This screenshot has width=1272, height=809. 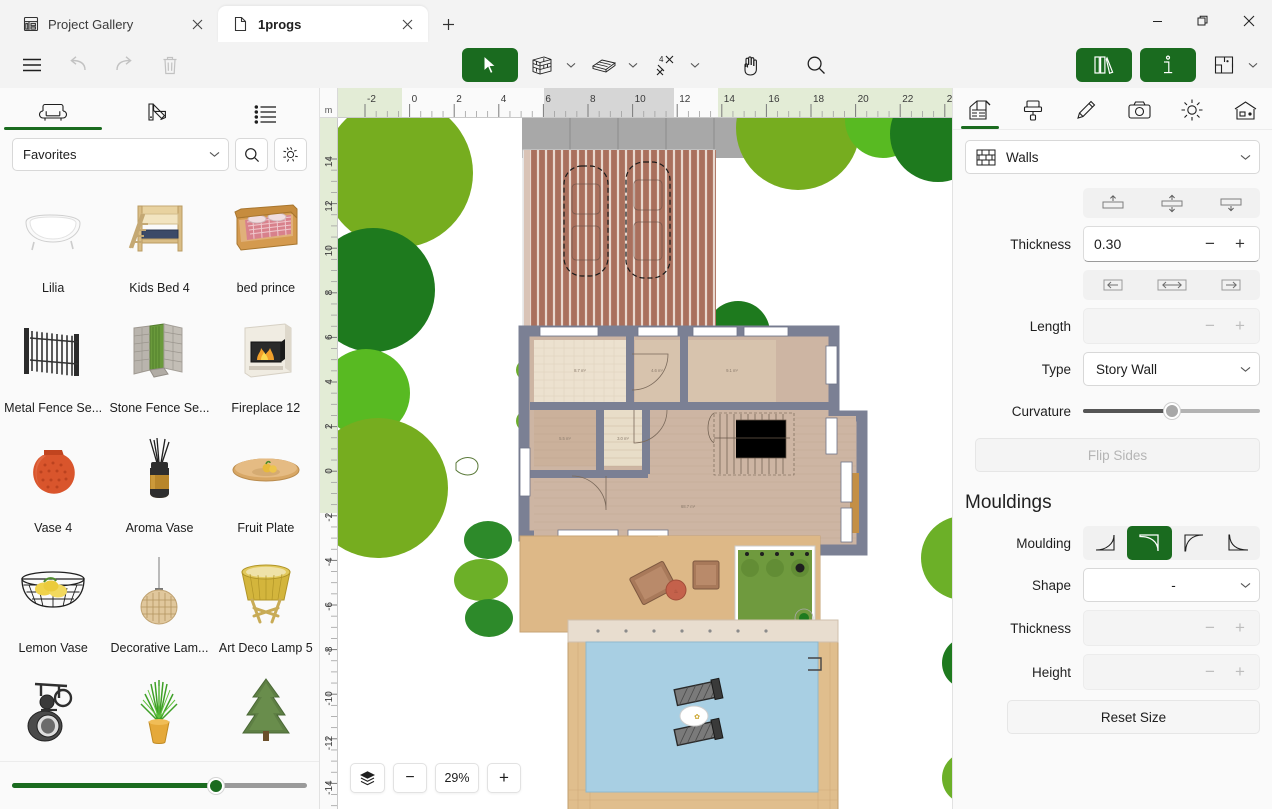 What do you see at coordinates (1171, 326) in the screenshot?
I see `length-spinner: − +` at bounding box center [1171, 326].